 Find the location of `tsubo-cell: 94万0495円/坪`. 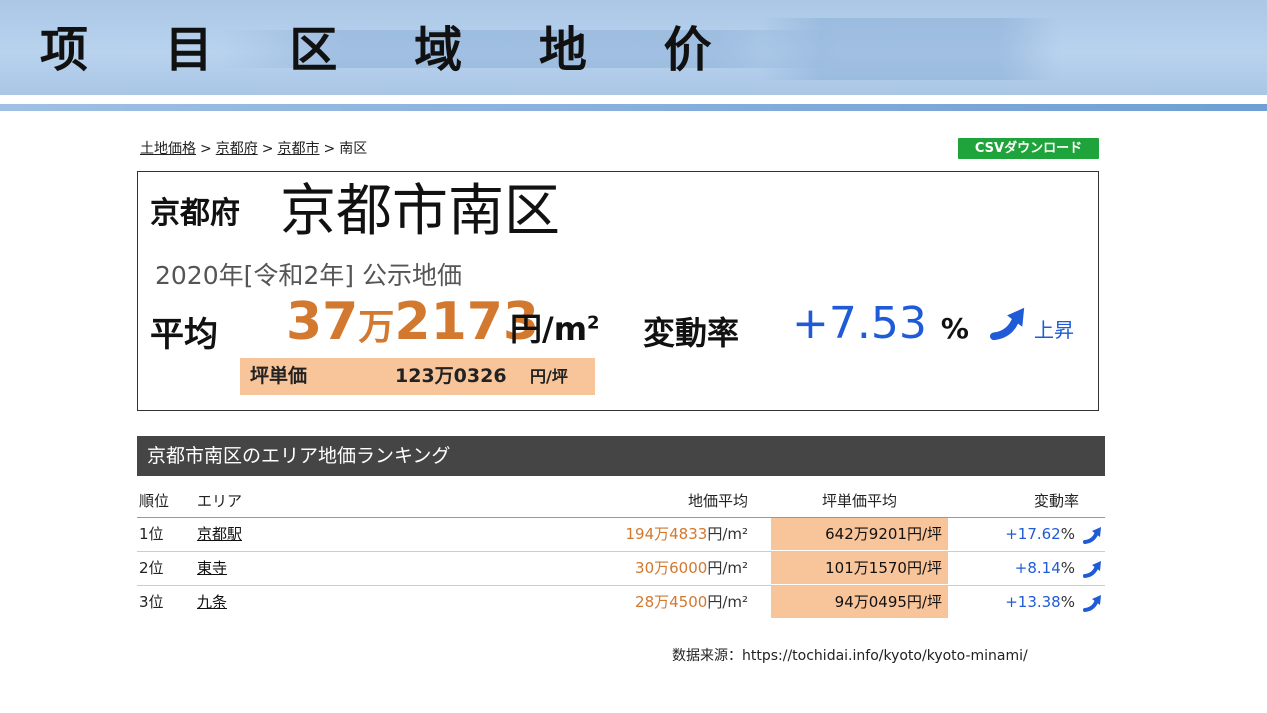

tsubo-cell: 94万0495円/坪 is located at coordinates (859, 602).